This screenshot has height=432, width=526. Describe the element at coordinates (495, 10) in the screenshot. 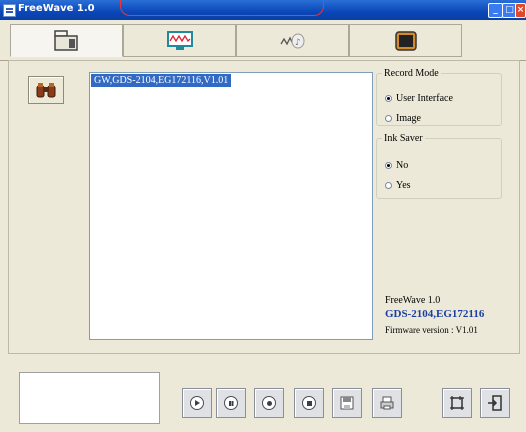

I see `minimize-button: _` at that location.